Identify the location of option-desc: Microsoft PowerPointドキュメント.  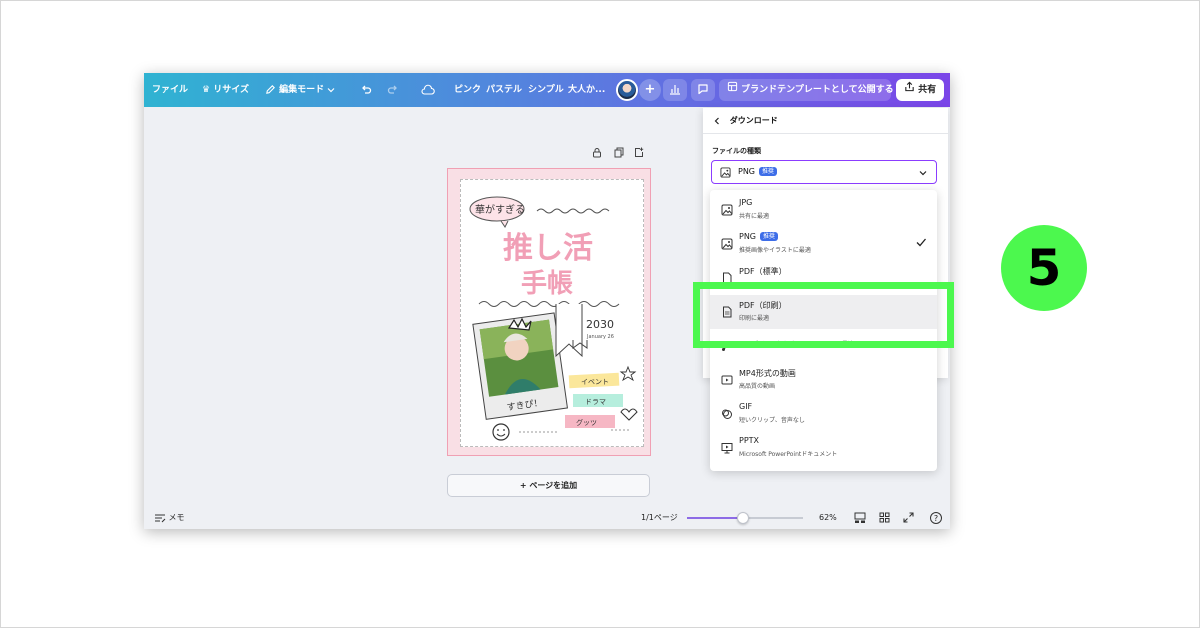
(788, 454).